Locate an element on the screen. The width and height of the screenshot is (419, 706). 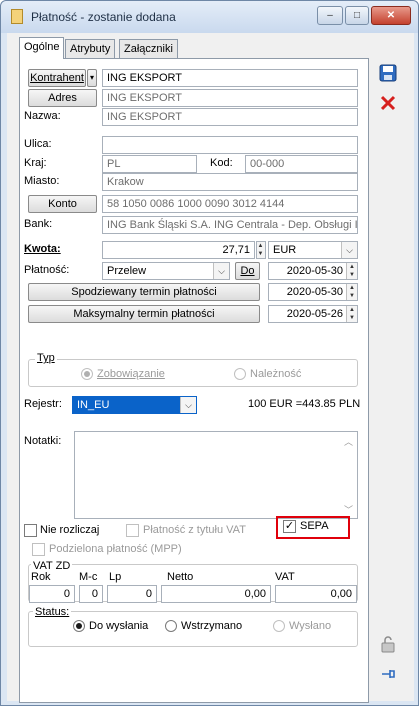
kontrahent-dropdown-icon: ▾ is located at coordinates (92, 78).